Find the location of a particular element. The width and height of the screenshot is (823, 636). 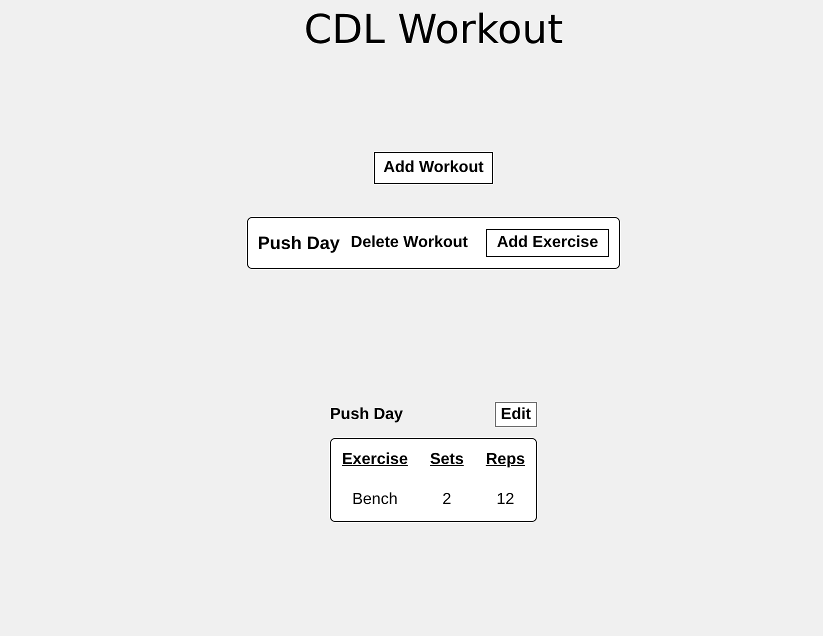

add-workout-button: Add Workout is located at coordinates (433, 168).